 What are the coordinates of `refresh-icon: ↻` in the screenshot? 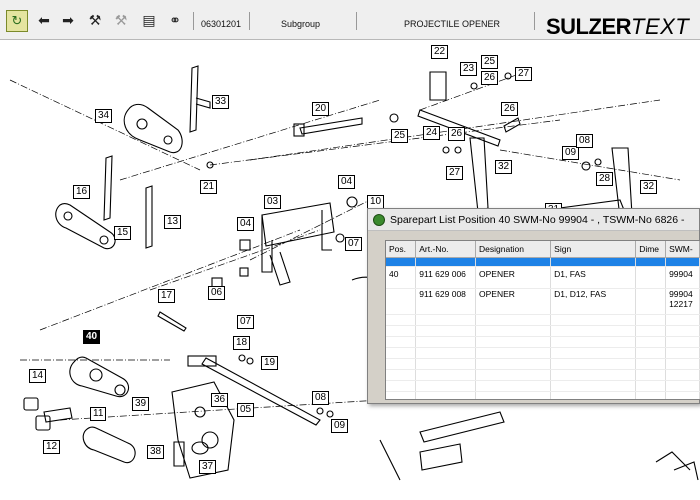 It's located at (17, 21).